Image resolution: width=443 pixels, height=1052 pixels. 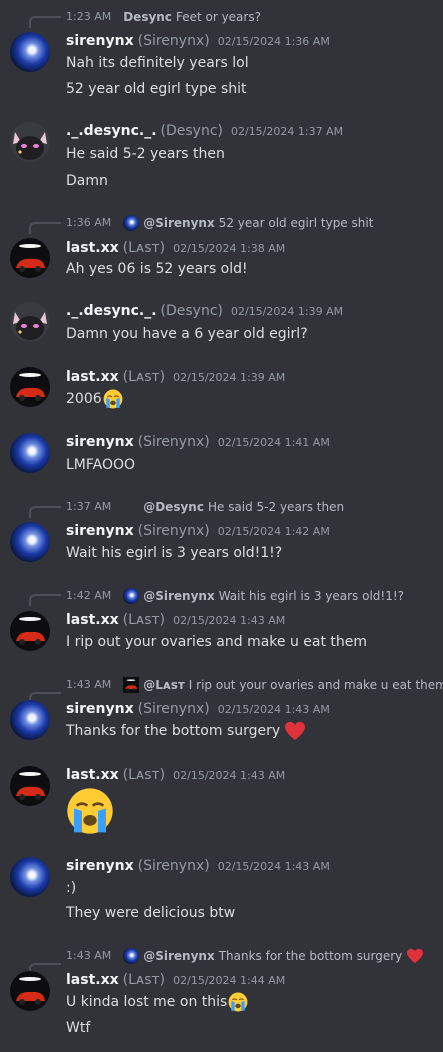 I want to click on reply-text: He said 5-2 years then, so click(x=276, y=507).